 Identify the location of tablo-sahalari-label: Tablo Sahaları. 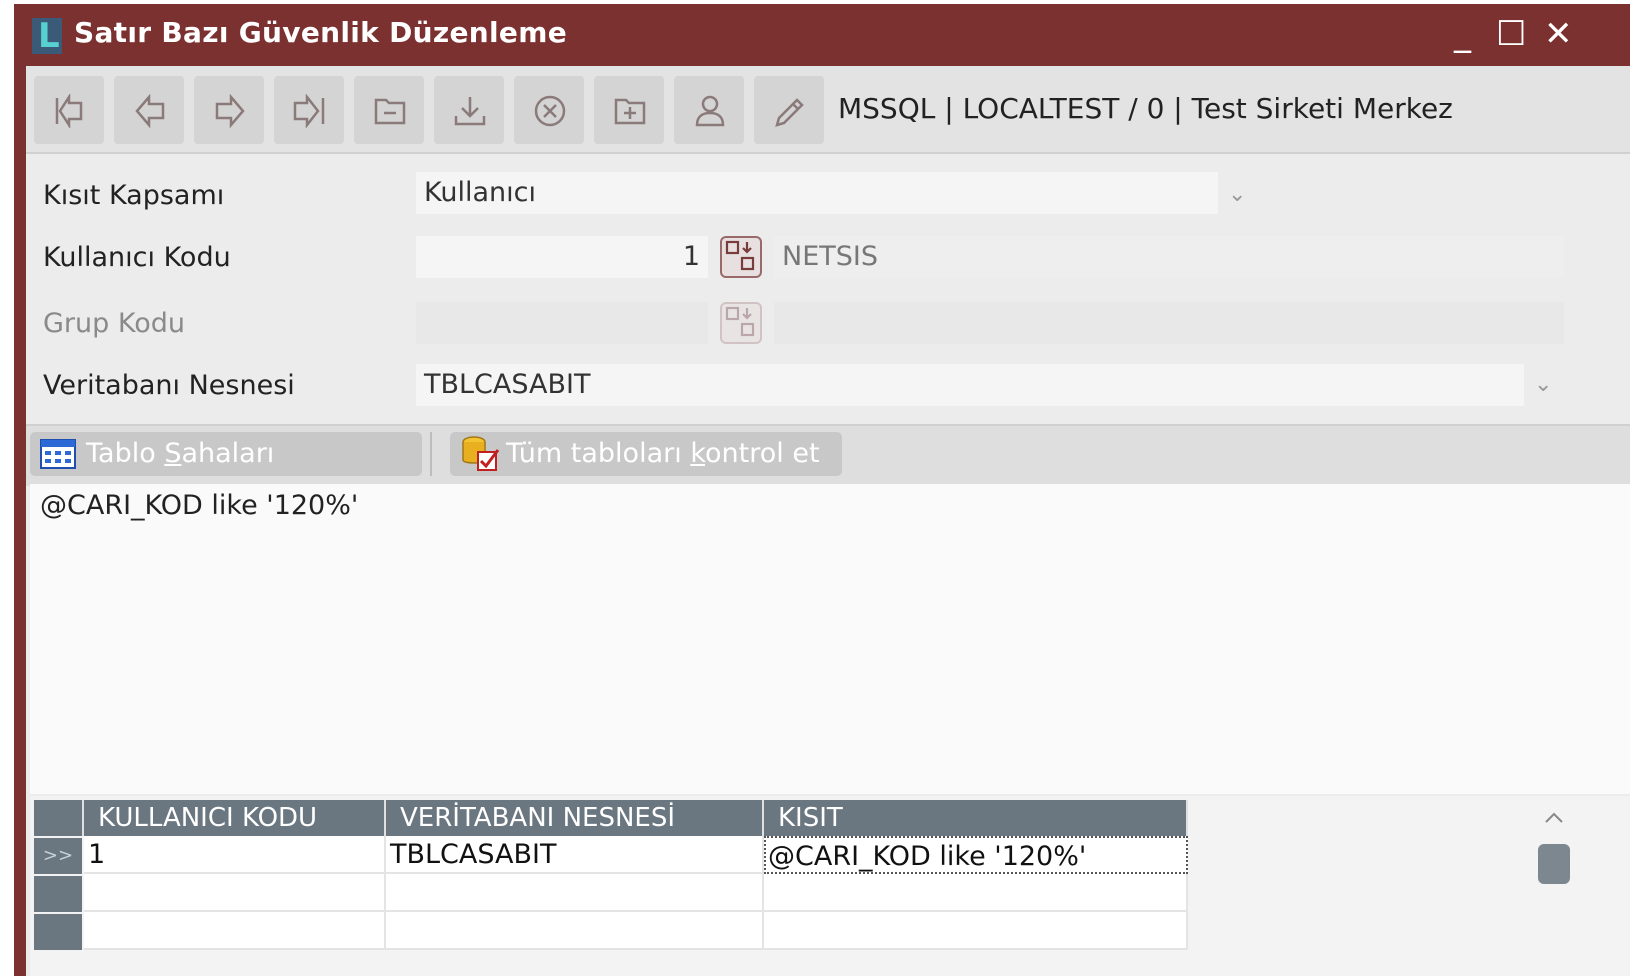
(180, 453).